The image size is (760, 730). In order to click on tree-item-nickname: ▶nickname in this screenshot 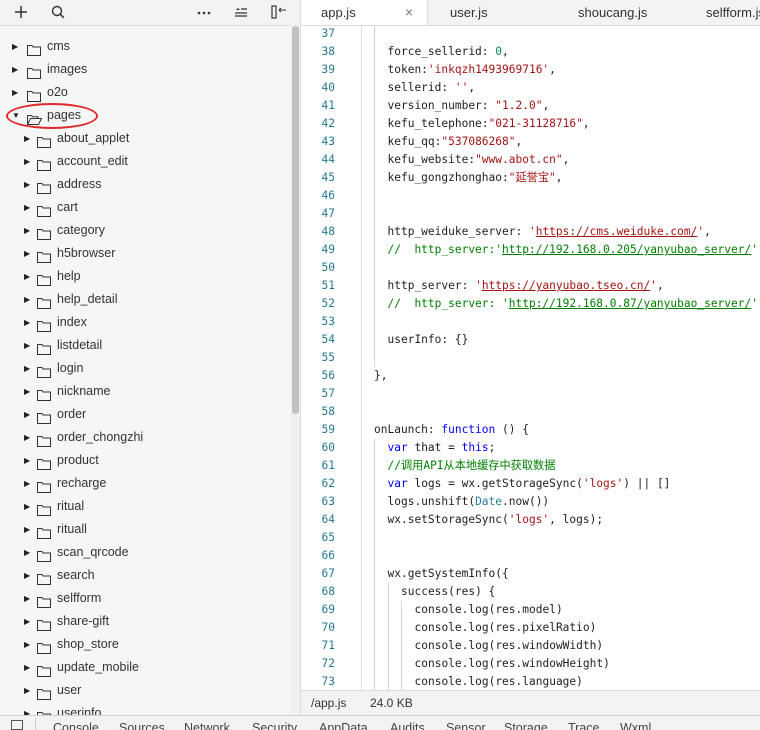, I will do `click(146, 391)`.